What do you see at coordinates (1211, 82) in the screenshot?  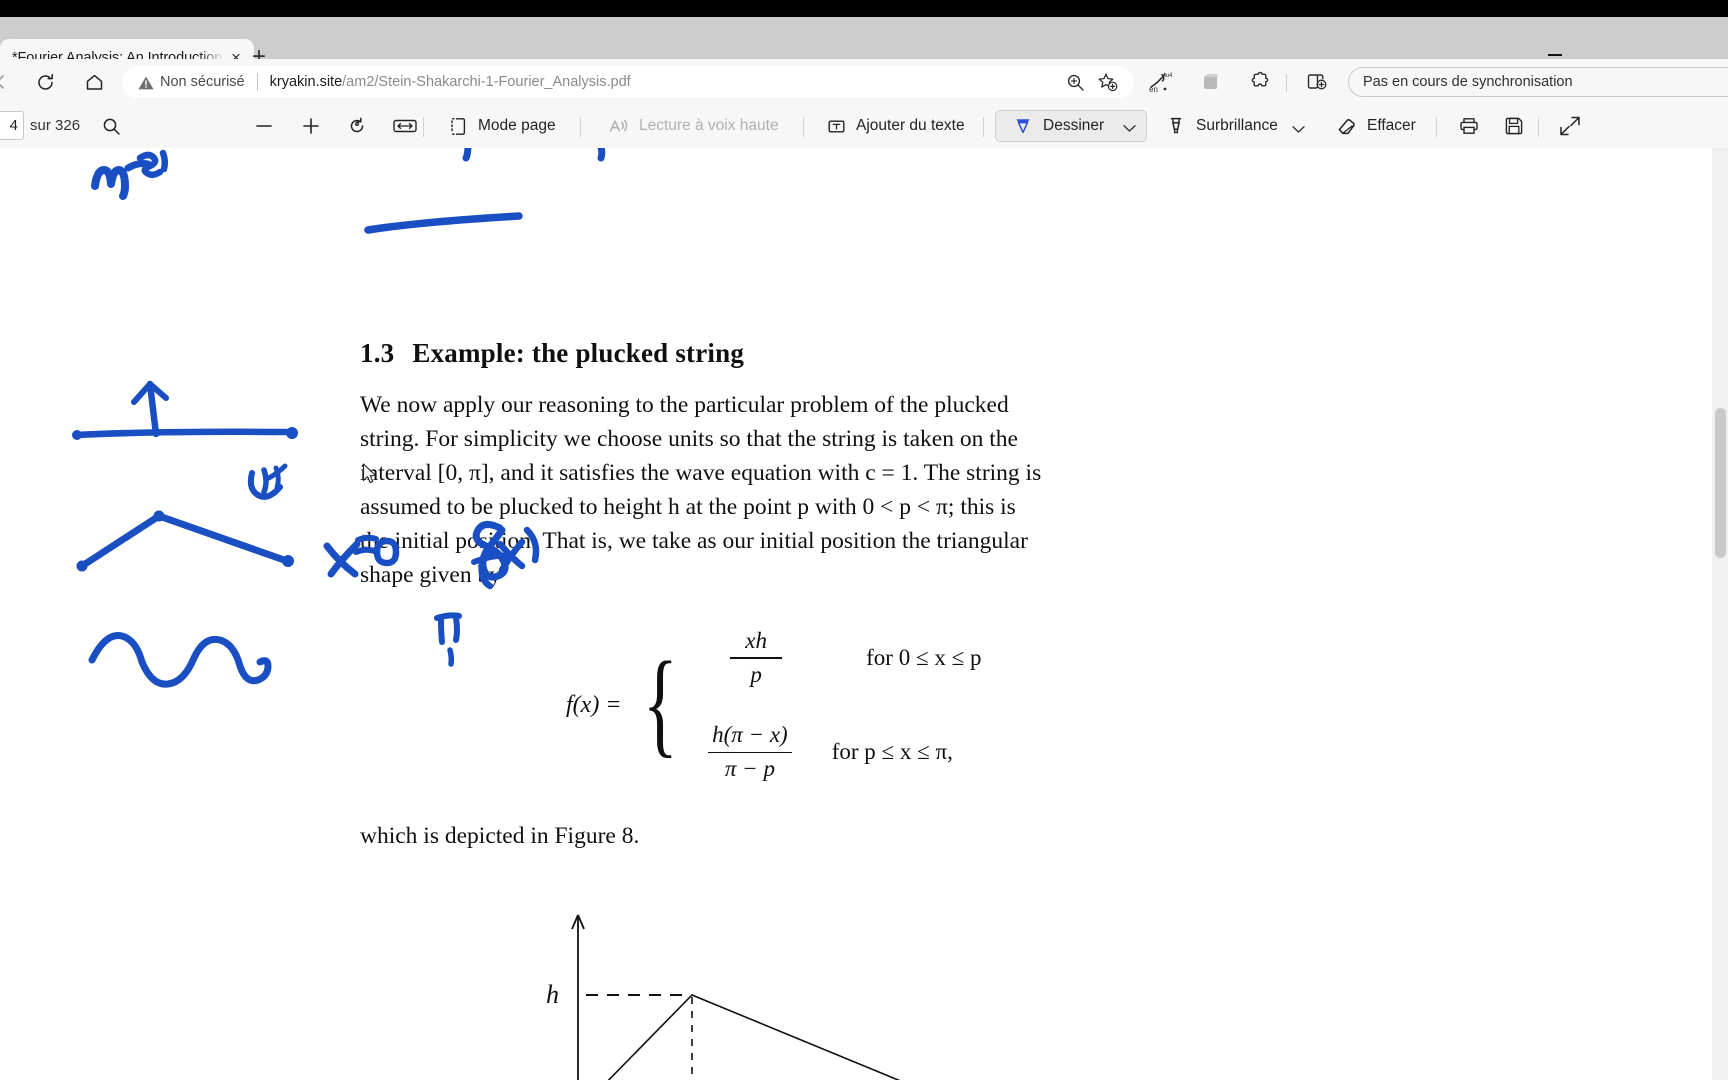 I see `collections-icon` at bounding box center [1211, 82].